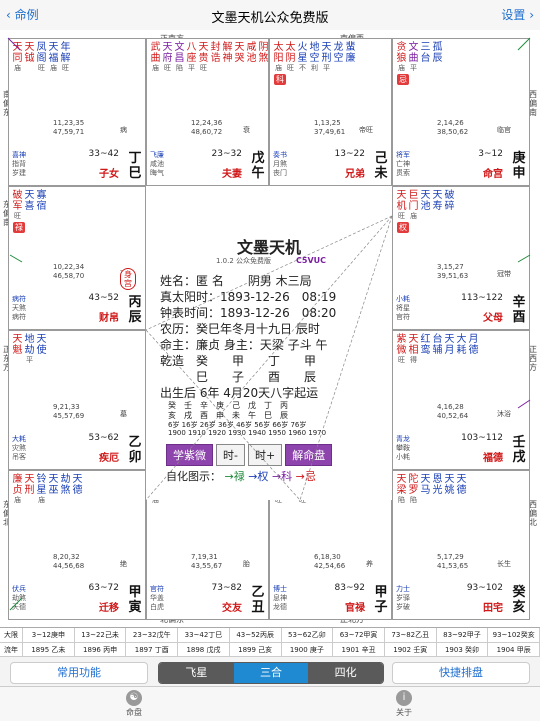  I want to click on mode-feixing-tab: 飞星, so click(196, 673).